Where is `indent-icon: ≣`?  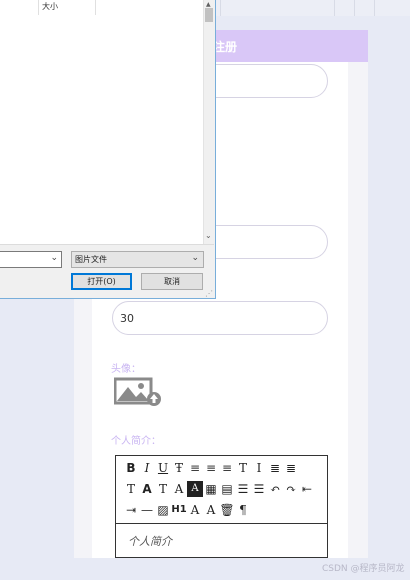 indent-icon: ≣ is located at coordinates (275, 468).